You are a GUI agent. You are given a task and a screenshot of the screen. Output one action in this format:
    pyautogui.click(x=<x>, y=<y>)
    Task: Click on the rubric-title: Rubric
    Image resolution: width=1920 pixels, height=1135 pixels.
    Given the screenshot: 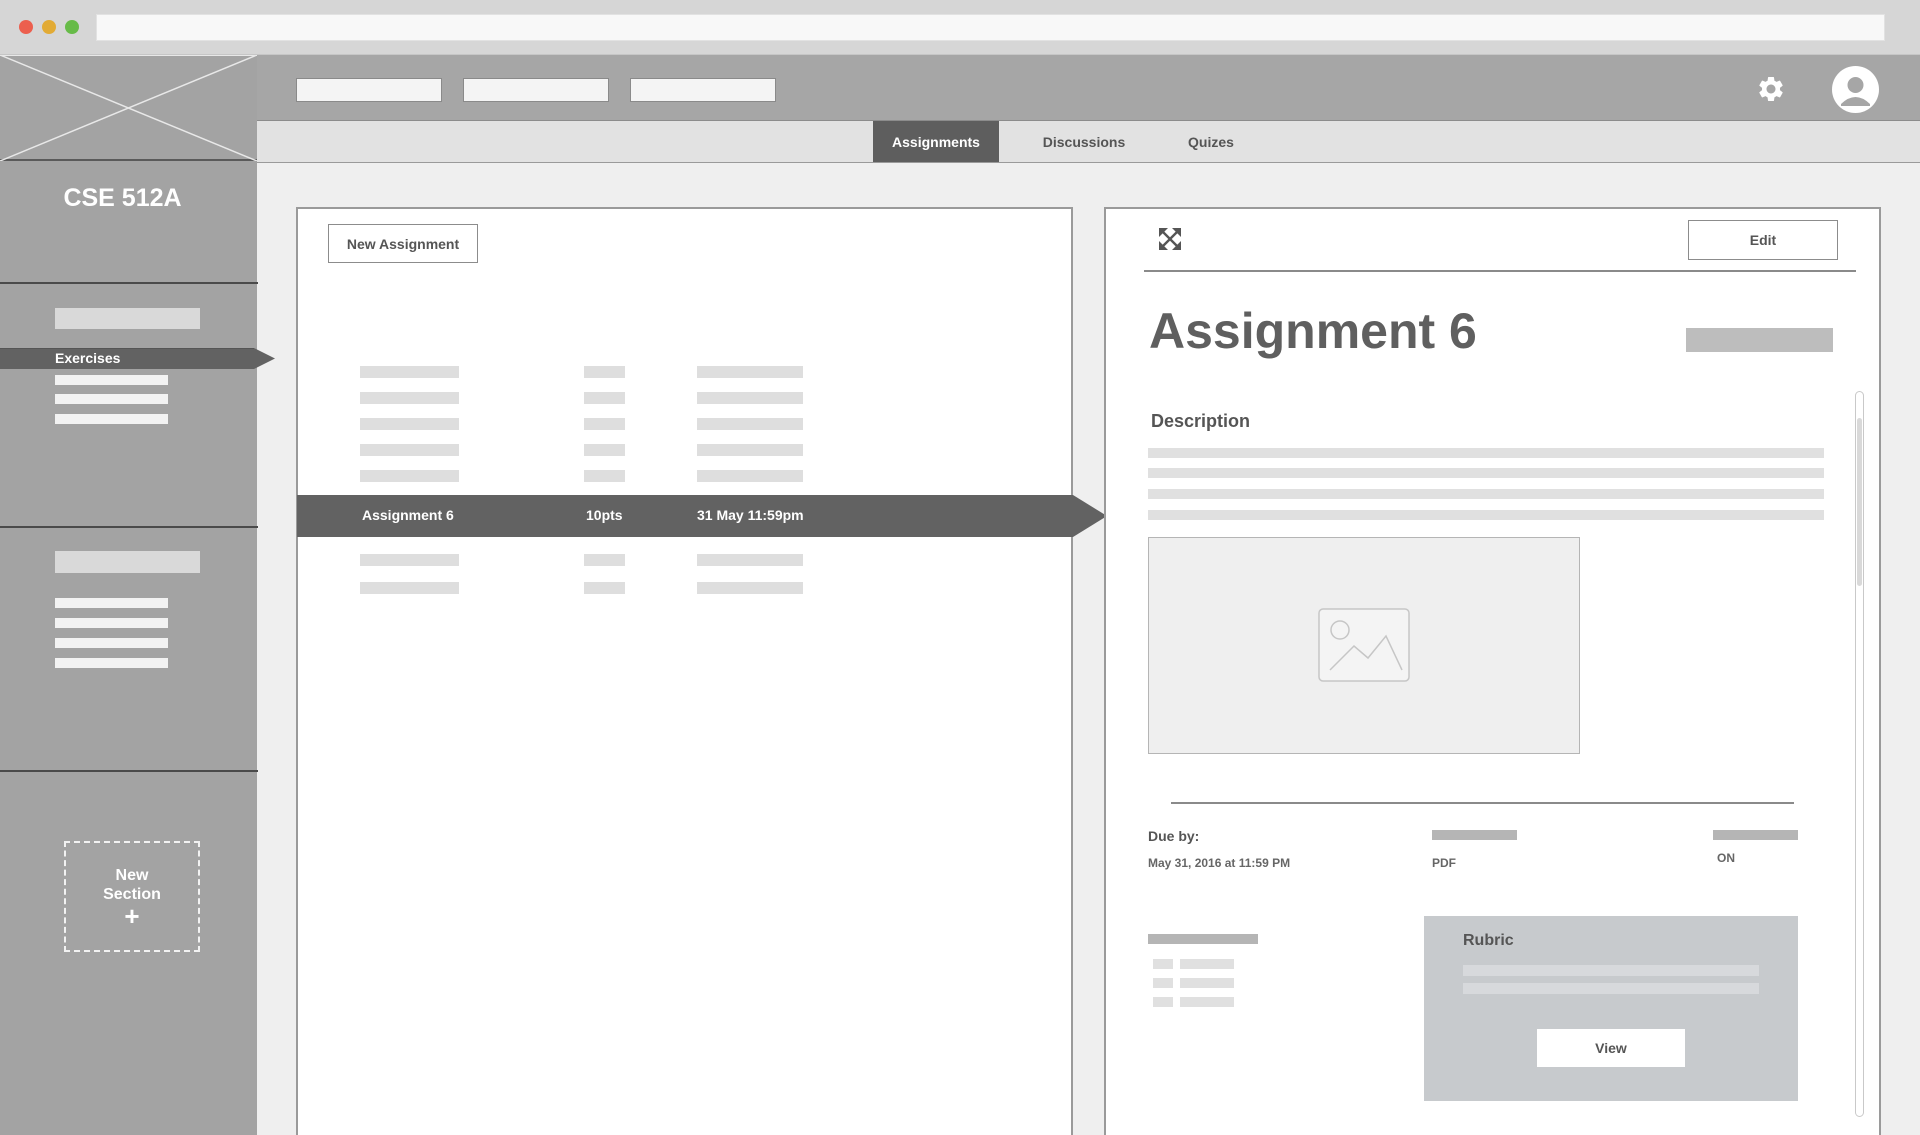 What is the action you would take?
    pyautogui.click(x=1488, y=940)
    